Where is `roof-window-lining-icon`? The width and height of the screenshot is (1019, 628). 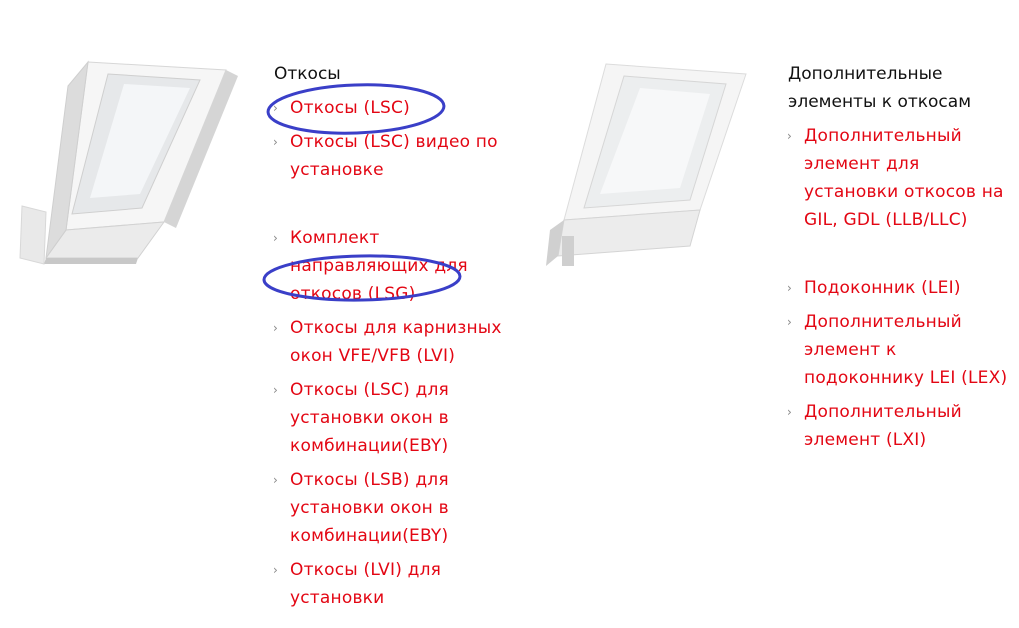
roof-window-lining-icon is located at coordinates (128, 162).